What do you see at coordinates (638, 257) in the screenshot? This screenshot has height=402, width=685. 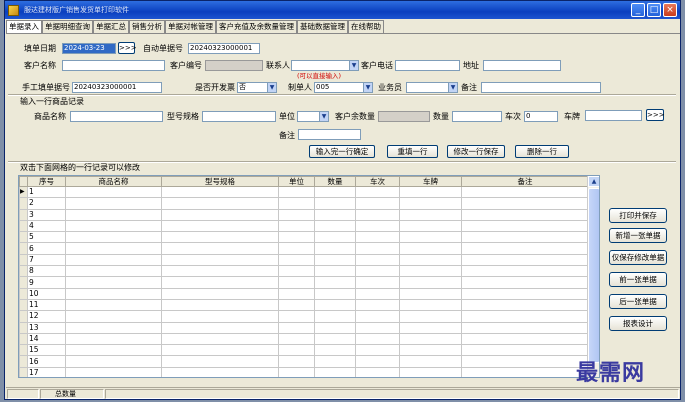 I see `save-modified-button: 仅保存修改单据` at bounding box center [638, 257].